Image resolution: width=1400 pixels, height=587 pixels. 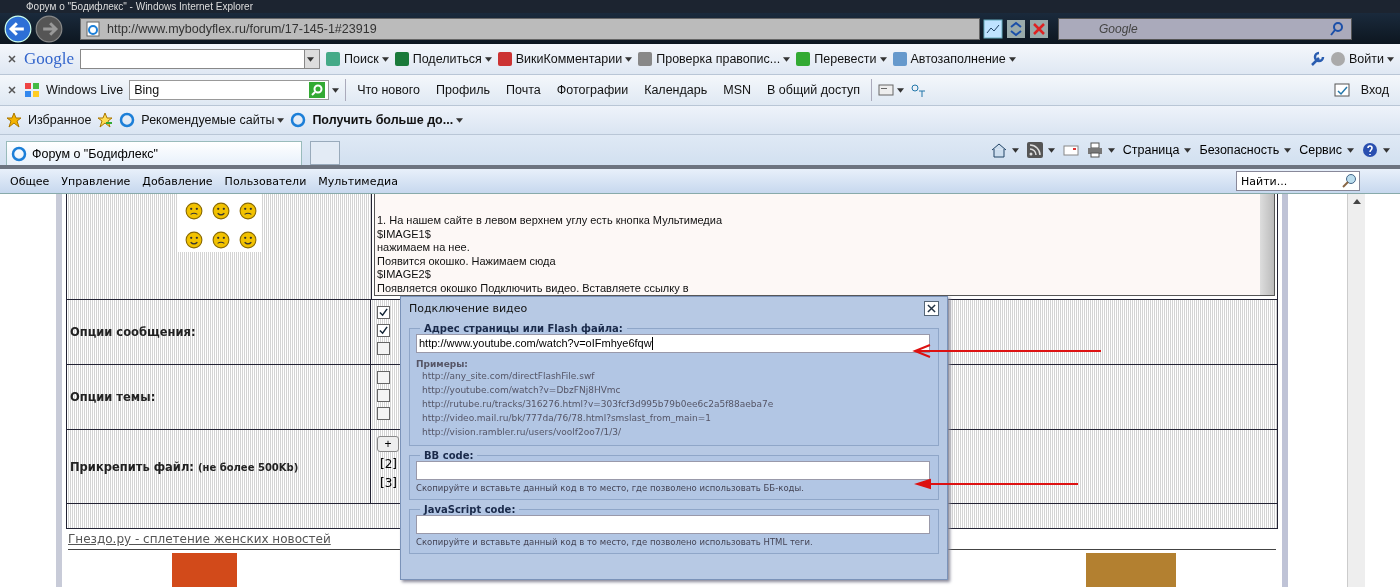 I want to click on toolbar-button: Поделиться, so click(x=438, y=59).